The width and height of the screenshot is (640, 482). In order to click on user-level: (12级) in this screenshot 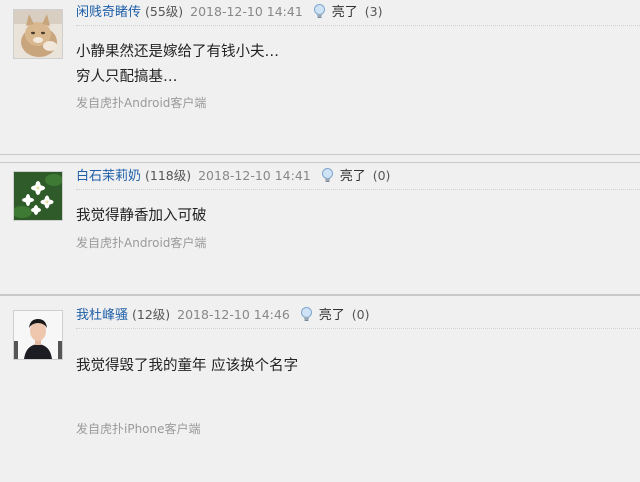, I will do `click(151, 314)`.